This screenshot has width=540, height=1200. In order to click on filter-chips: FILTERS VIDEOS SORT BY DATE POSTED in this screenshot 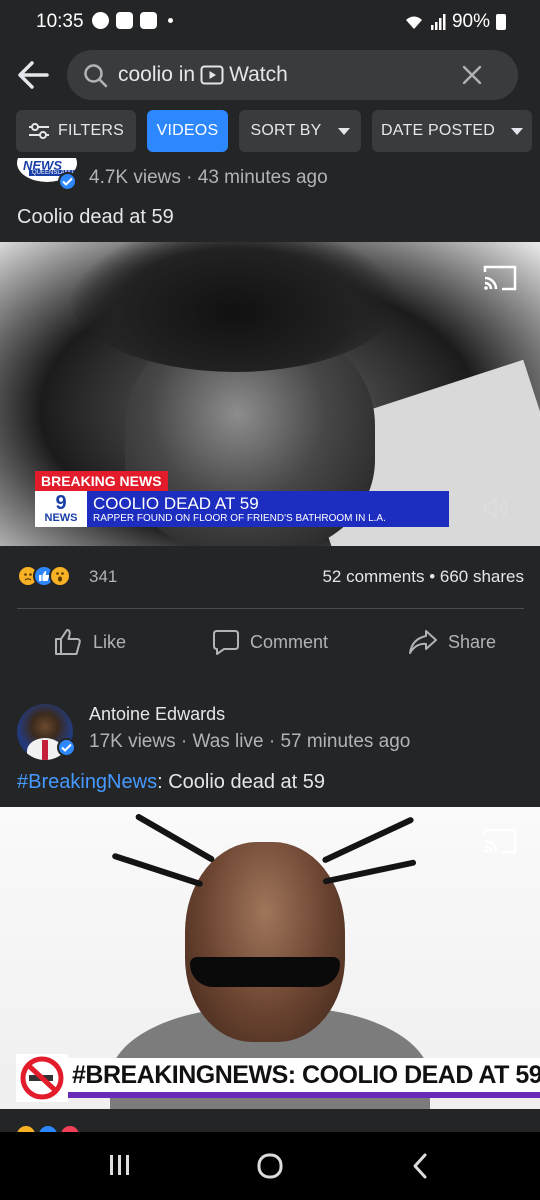, I will do `click(274, 131)`.